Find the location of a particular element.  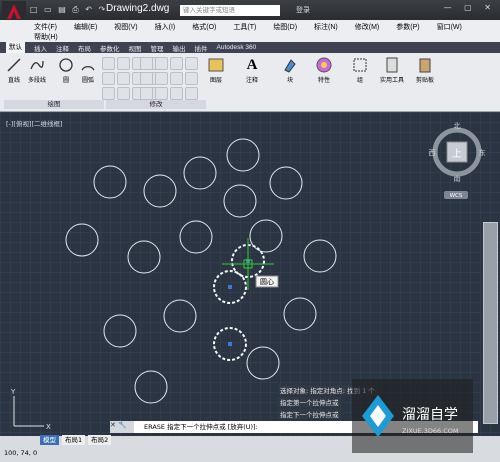

command-history-line: 指定第一个拉伸点或 is located at coordinates (309, 402).